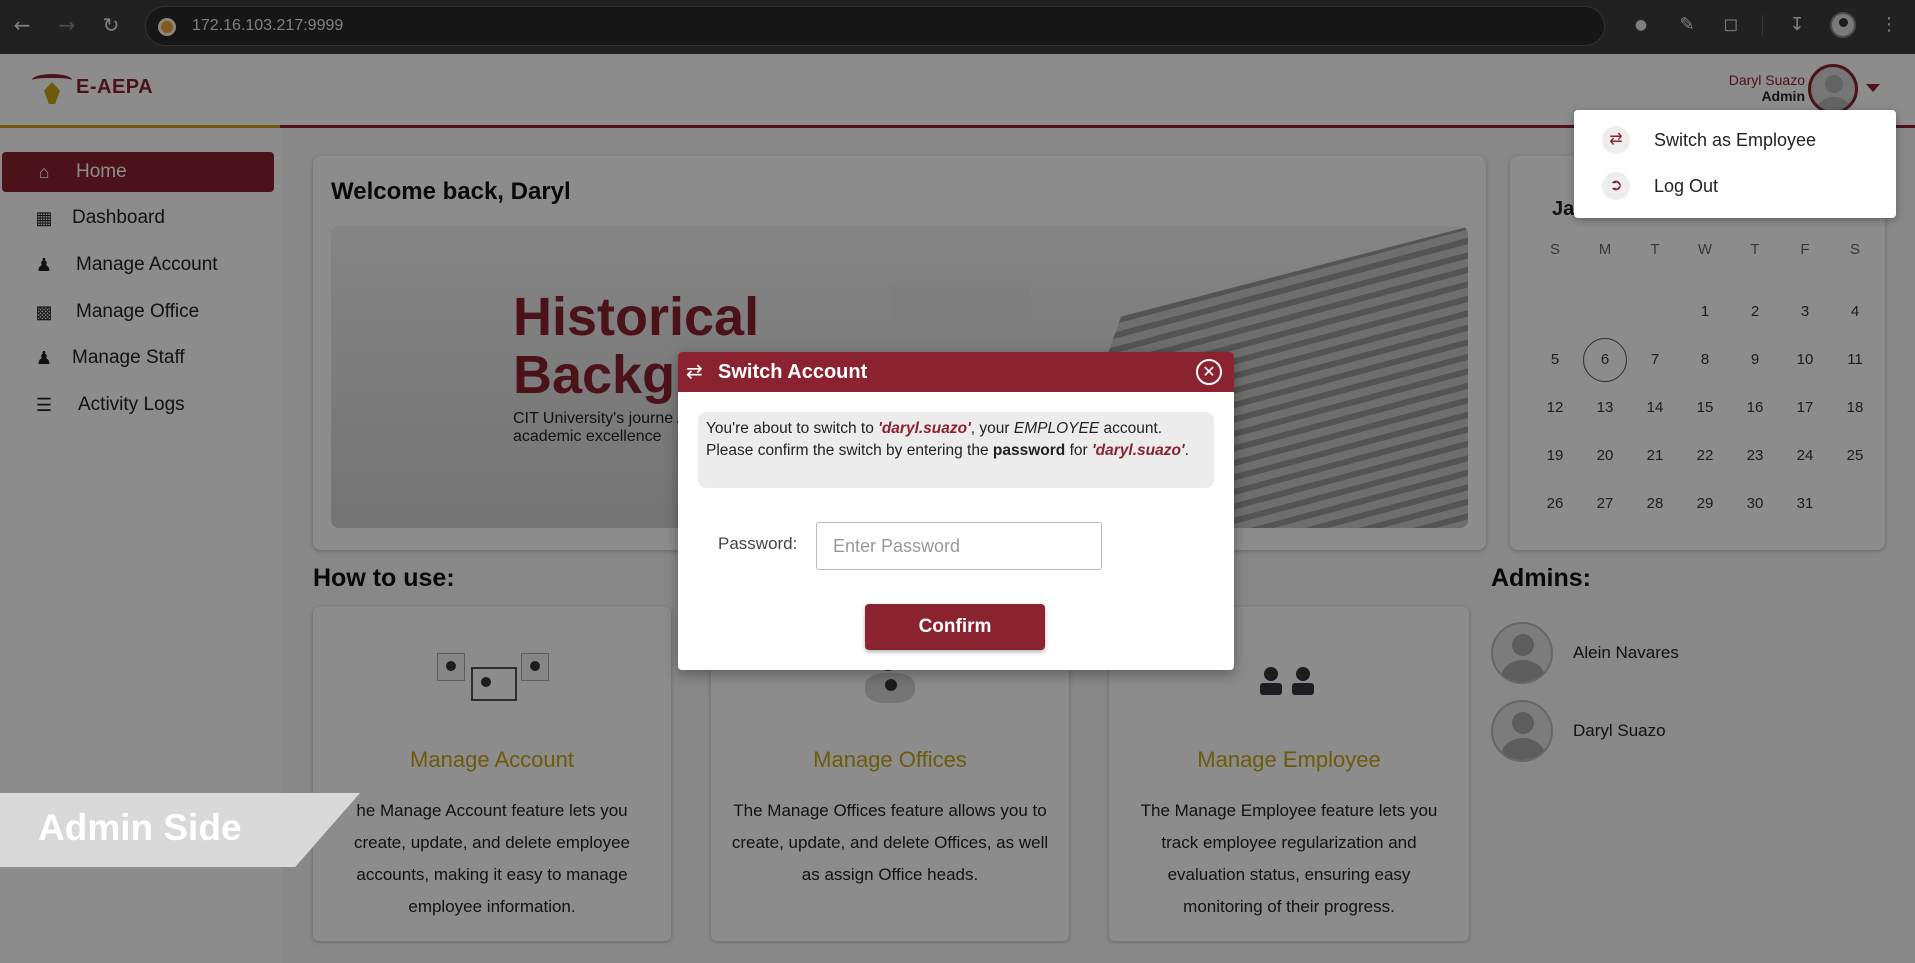  Describe the element at coordinates (1616, 186) in the screenshot. I see `logout-icon: ➲` at that location.